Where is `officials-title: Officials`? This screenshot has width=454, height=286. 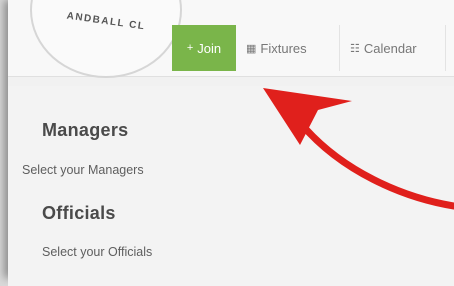 officials-title: Officials is located at coordinates (79, 213).